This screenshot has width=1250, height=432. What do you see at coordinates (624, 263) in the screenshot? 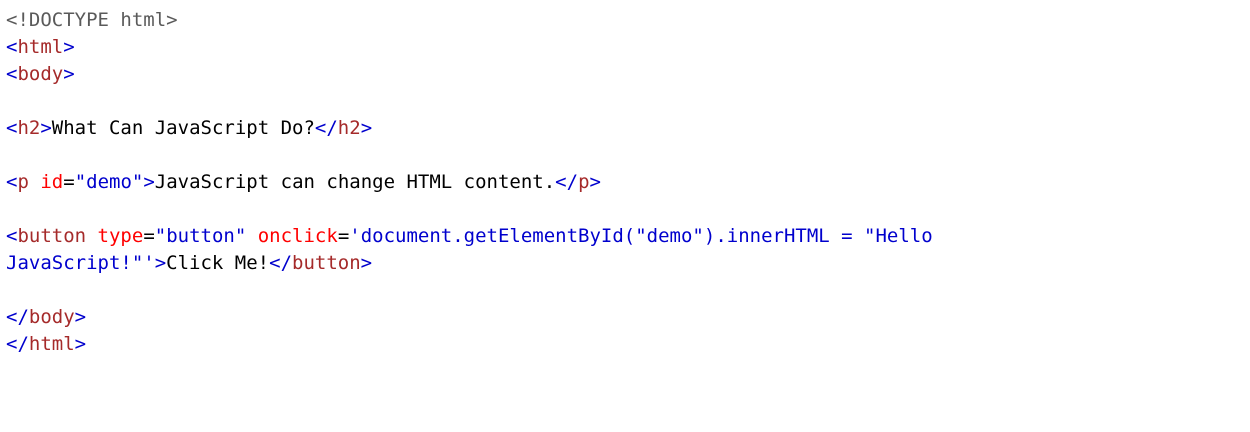
I see `code-line: JavaScript!"'>Click Me!</button>` at bounding box center [624, 263].